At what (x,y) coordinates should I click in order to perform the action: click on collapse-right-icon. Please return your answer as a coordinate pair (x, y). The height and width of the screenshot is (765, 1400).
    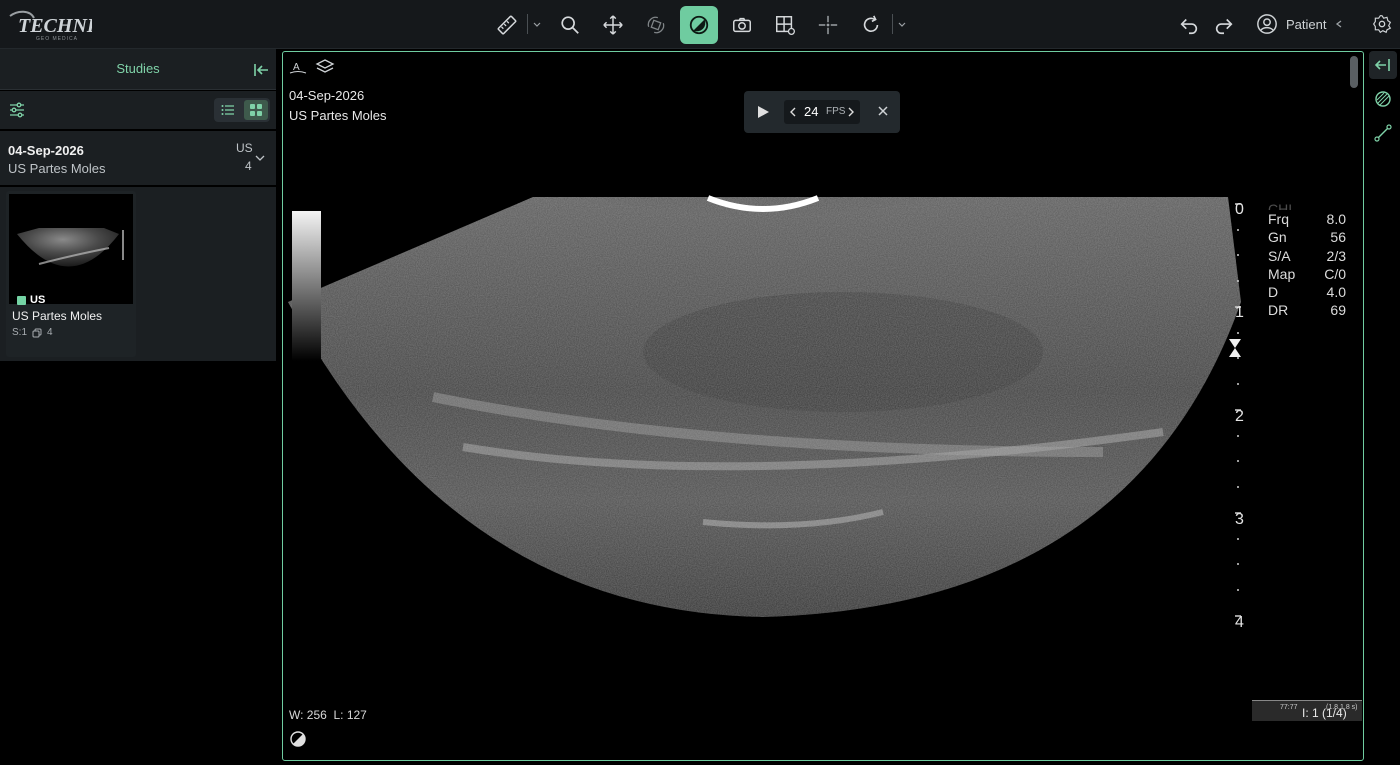
    Looking at the image, I should click on (1382, 65).